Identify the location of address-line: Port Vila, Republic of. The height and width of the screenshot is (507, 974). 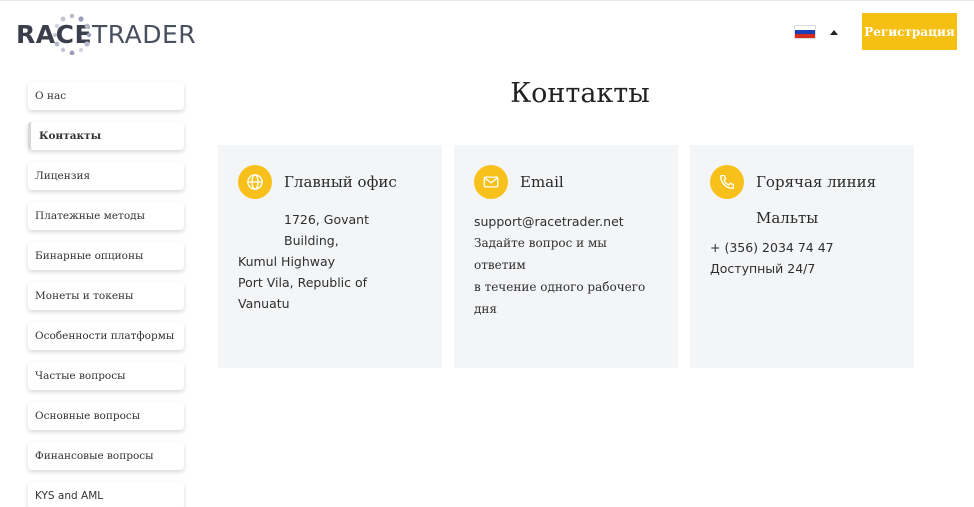
(303, 282).